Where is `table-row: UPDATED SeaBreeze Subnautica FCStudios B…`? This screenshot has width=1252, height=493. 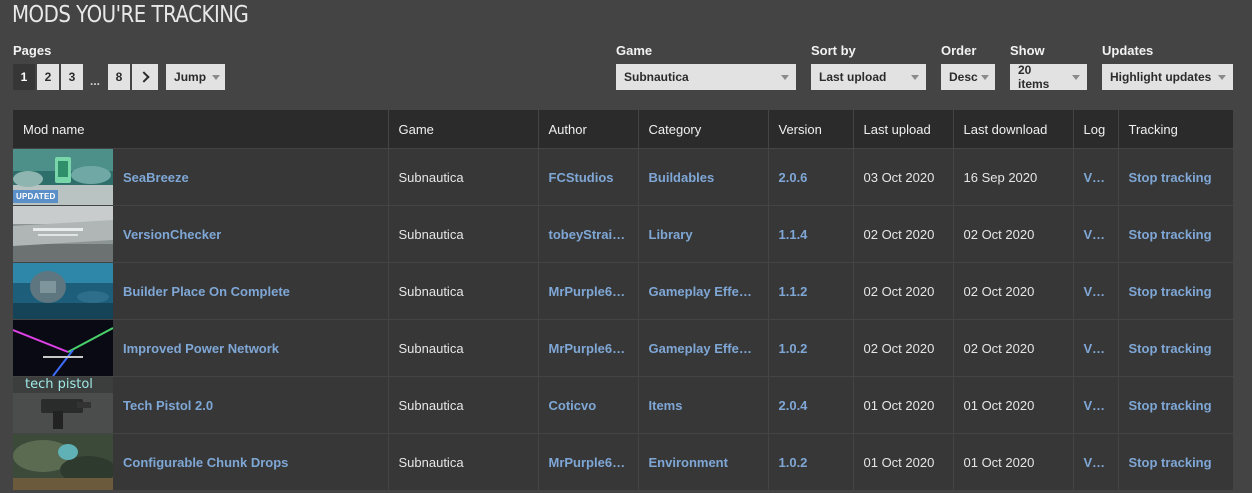
table-row: UPDATED SeaBreeze Subnautica FCStudios B… is located at coordinates (623, 177).